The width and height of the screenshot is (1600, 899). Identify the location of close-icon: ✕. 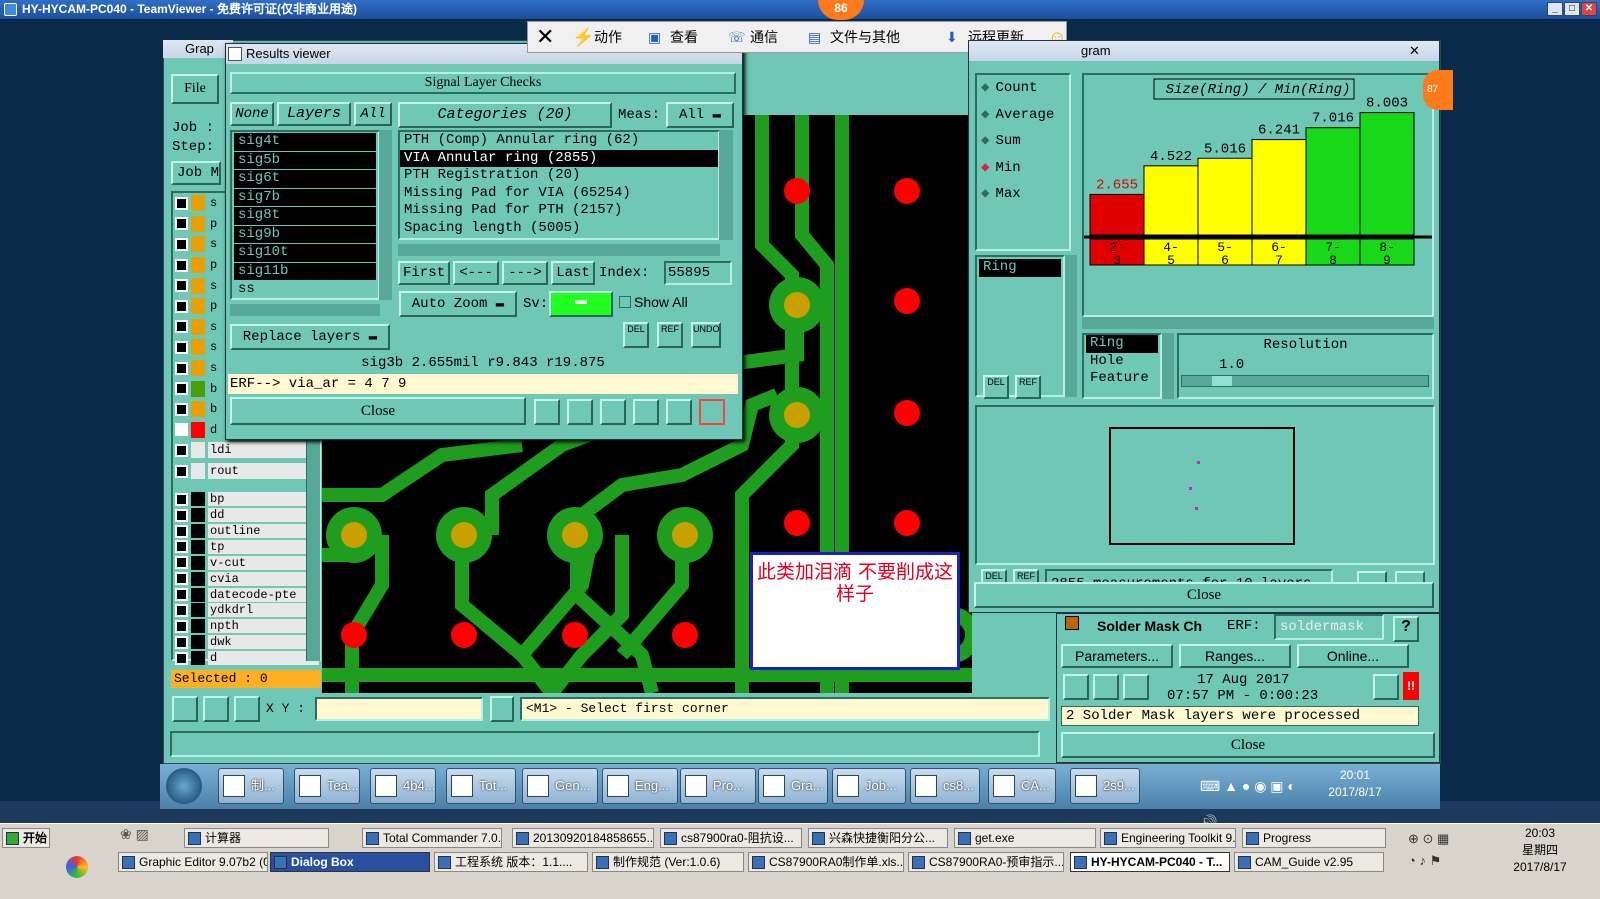
(1589, 9).